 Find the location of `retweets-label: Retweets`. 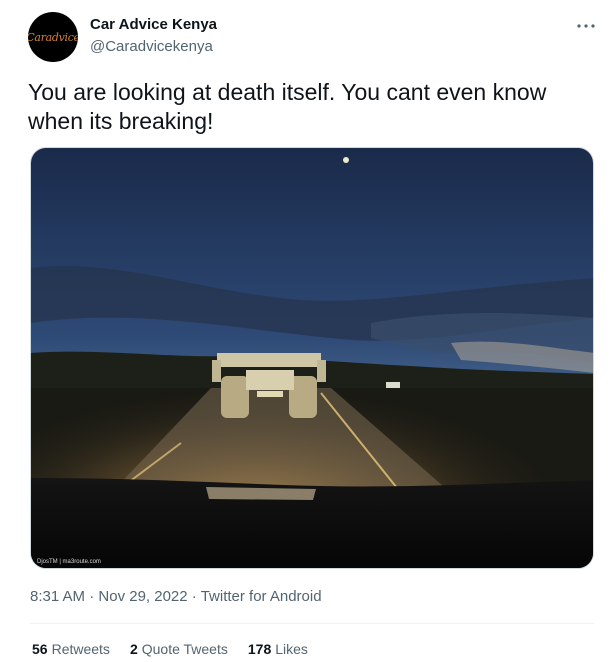

retweets-label: Retweets is located at coordinates (80, 649).